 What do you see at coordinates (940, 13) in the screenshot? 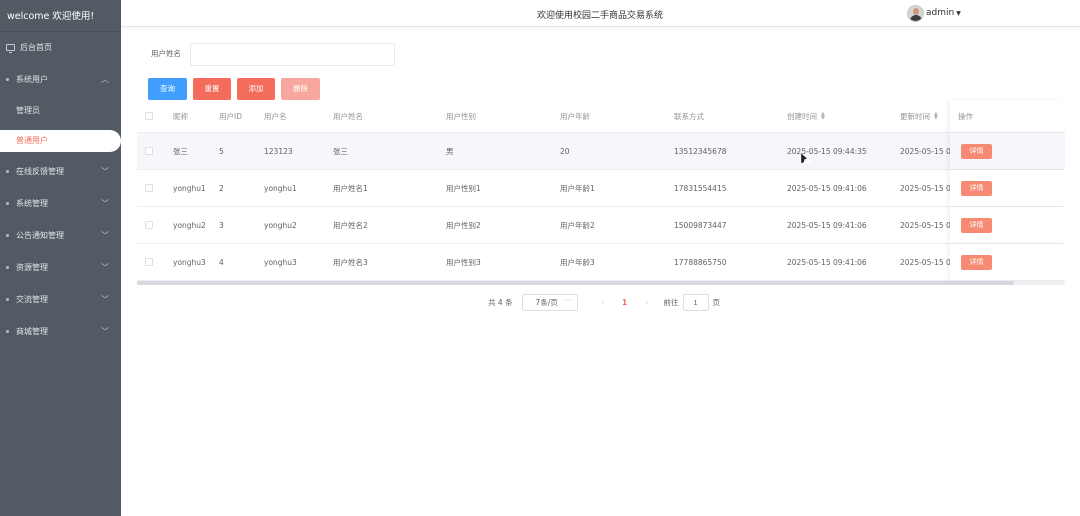
I see `username: admin` at bounding box center [940, 13].